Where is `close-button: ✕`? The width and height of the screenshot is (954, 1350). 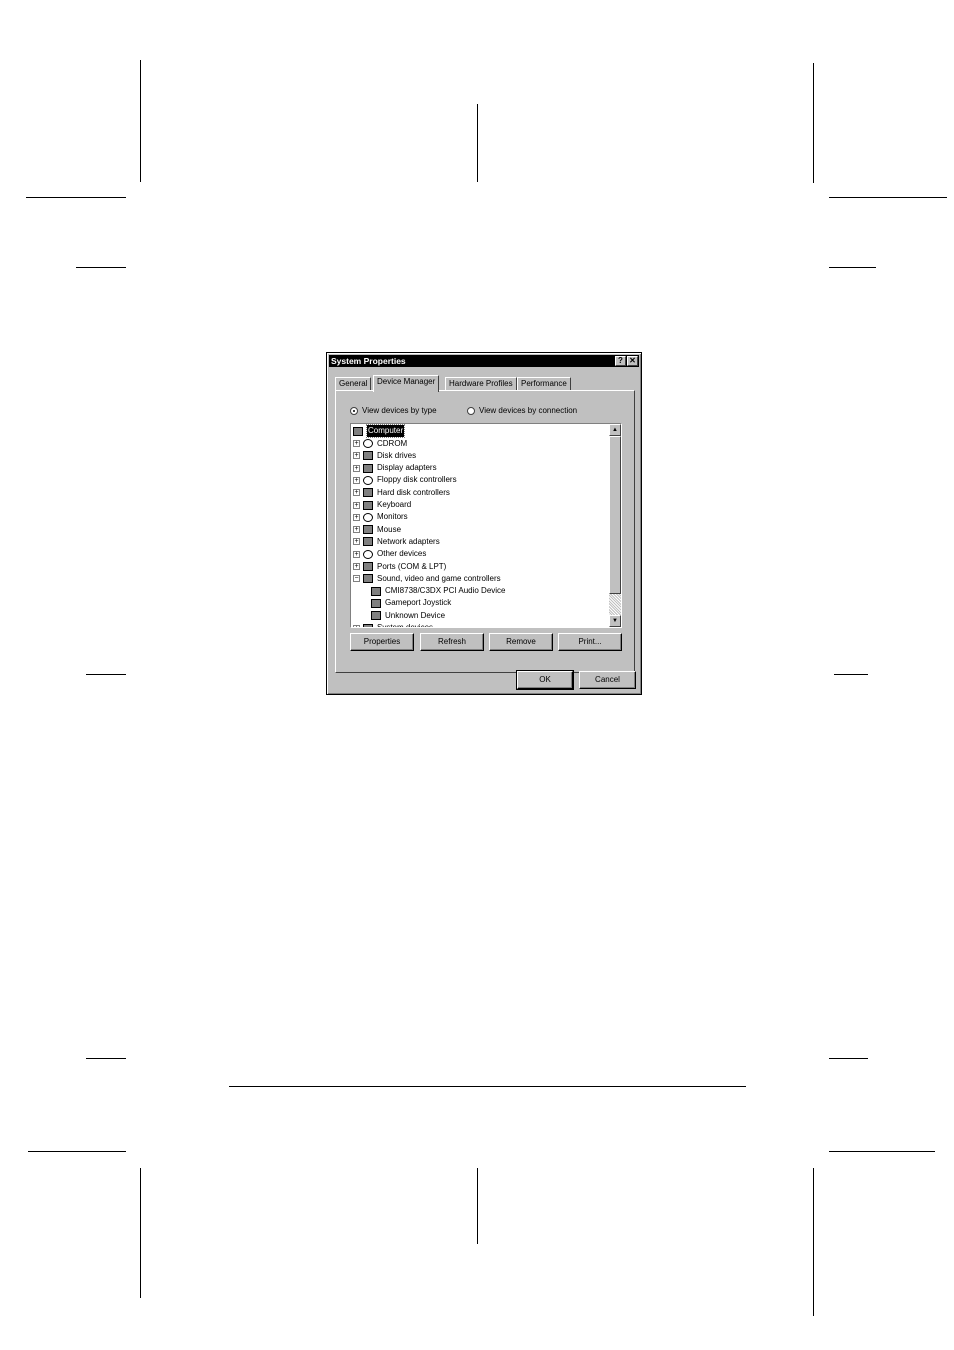 close-button: ✕ is located at coordinates (632, 361).